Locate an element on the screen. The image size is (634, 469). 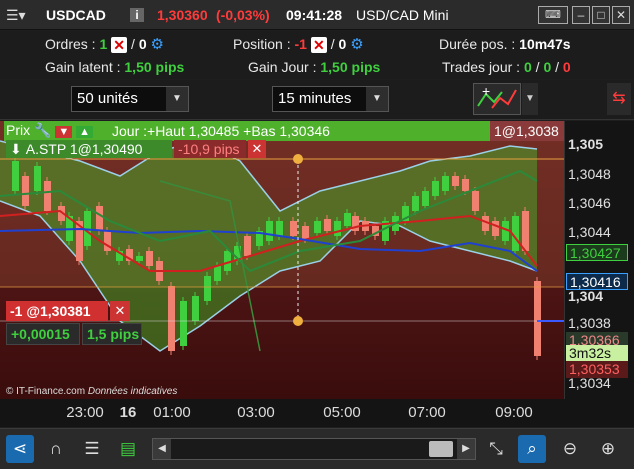
stop-order-tag: ⬇ A.STP 1@1,30490 is located at coordinates (89, 149).